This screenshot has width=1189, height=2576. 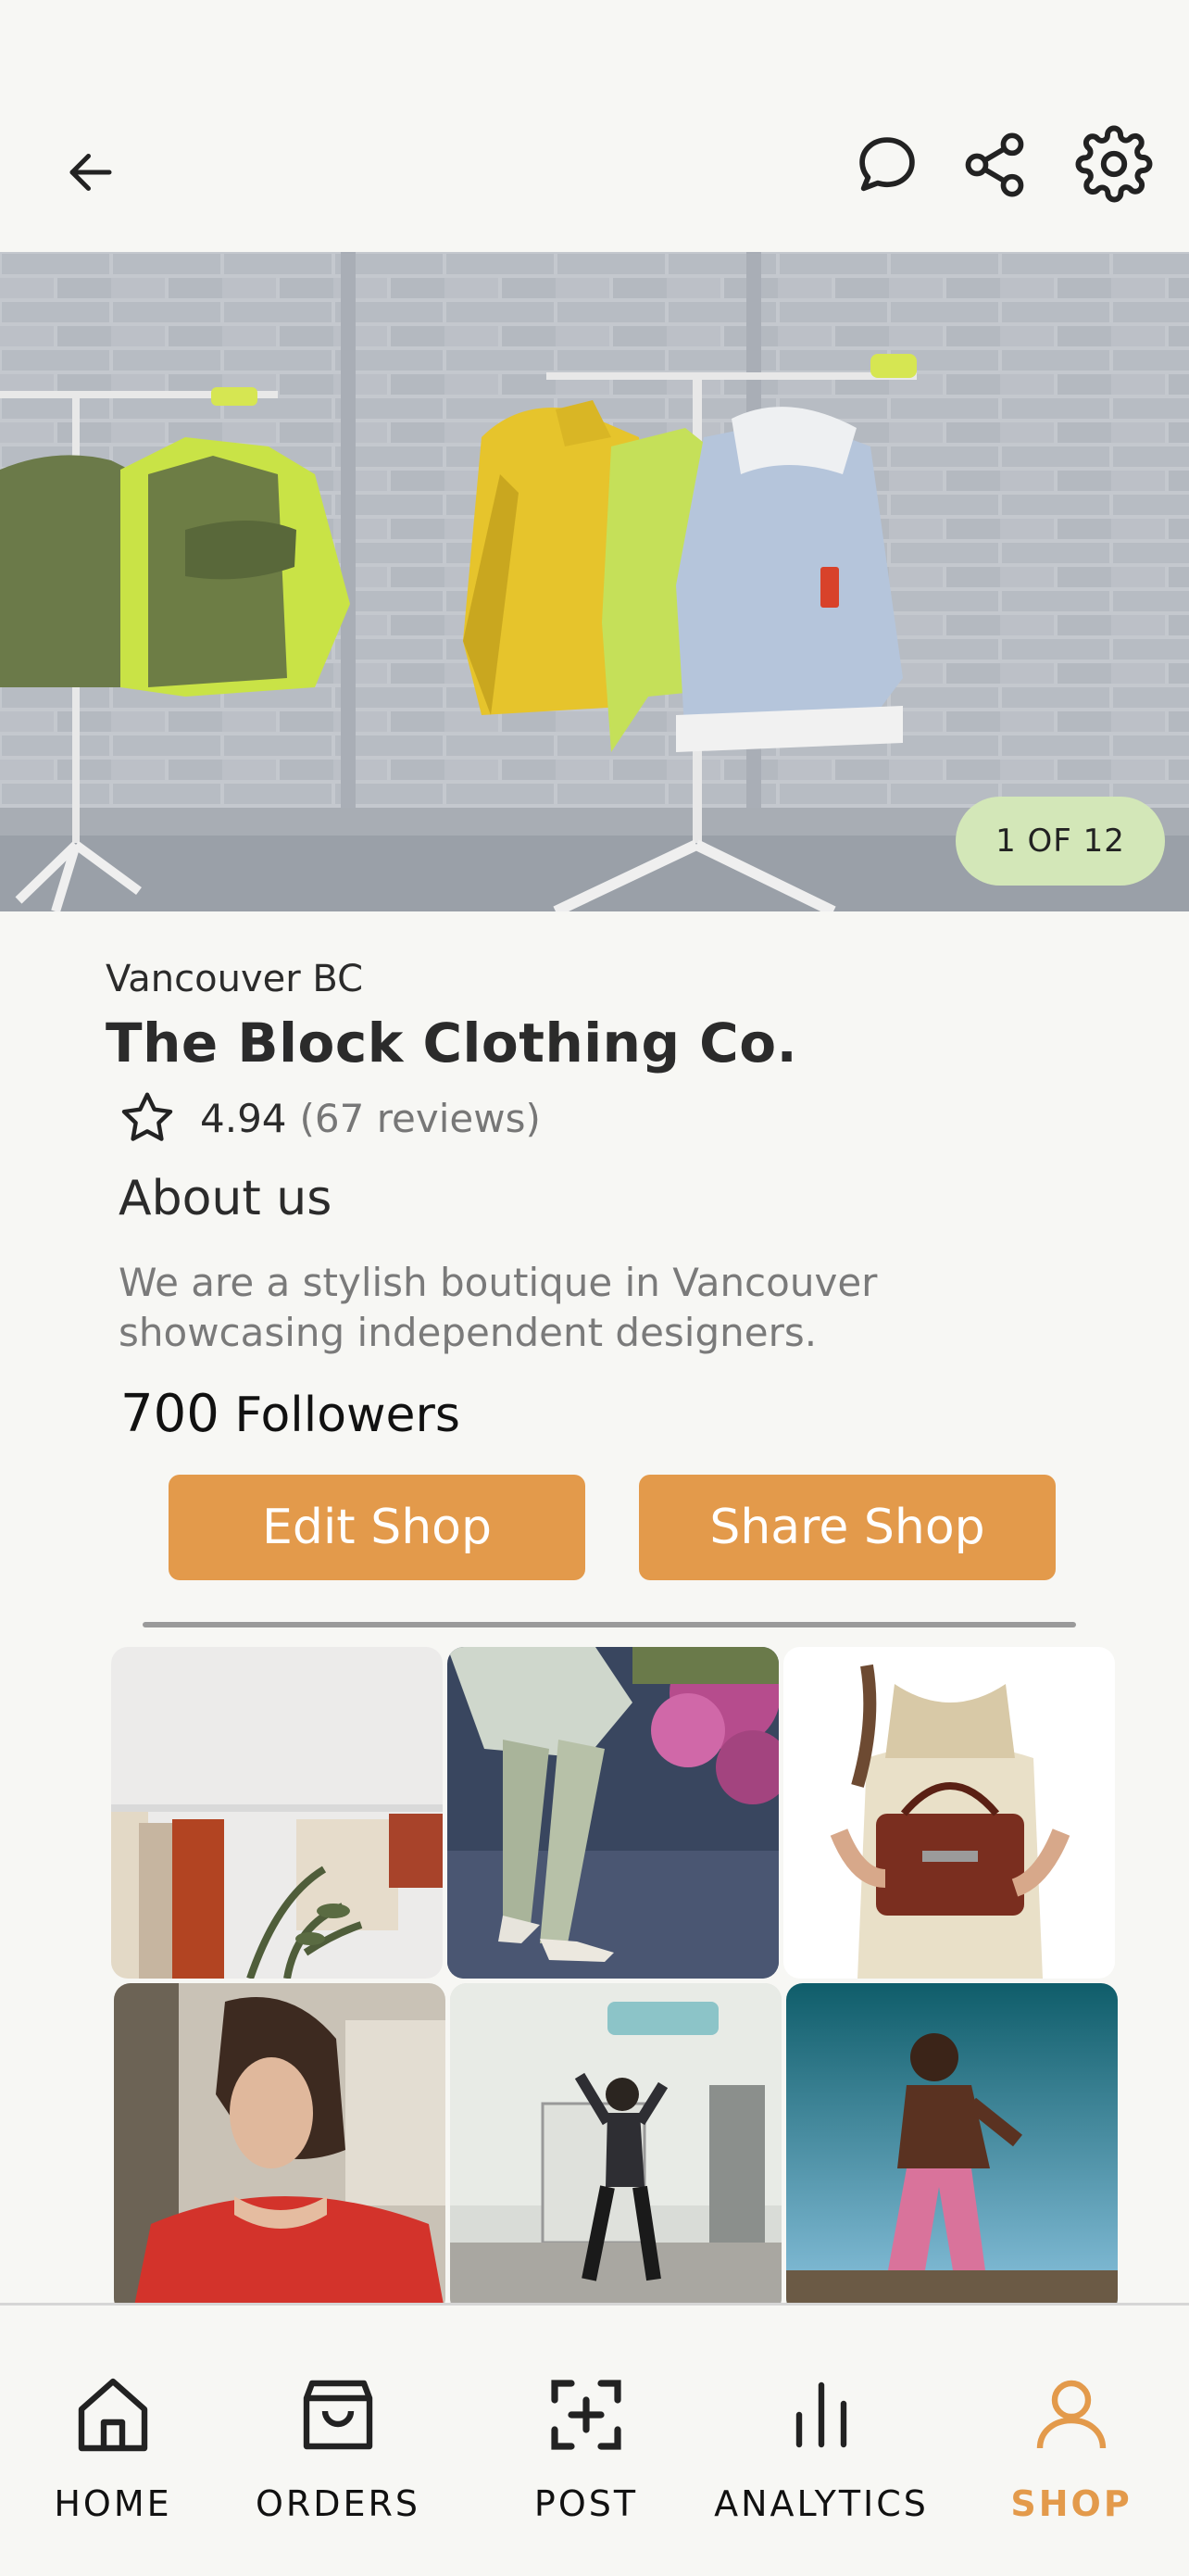 I want to click on share-shop-button: Share Shop, so click(x=847, y=1527).